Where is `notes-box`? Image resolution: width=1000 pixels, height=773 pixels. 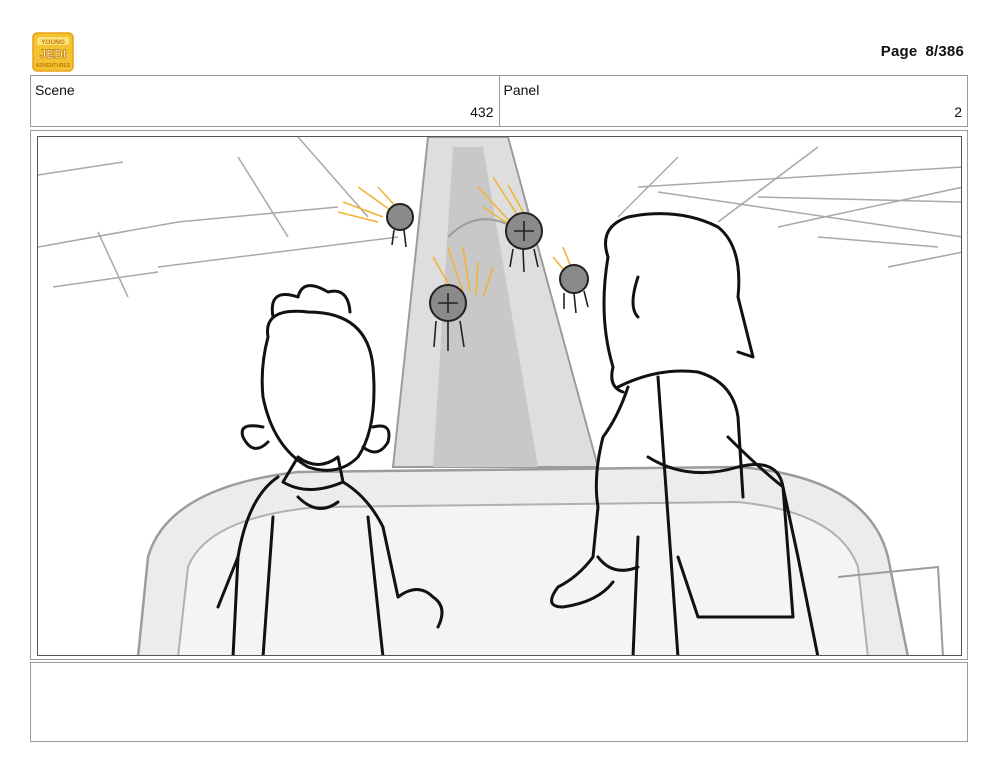 notes-box is located at coordinates (499, 702).